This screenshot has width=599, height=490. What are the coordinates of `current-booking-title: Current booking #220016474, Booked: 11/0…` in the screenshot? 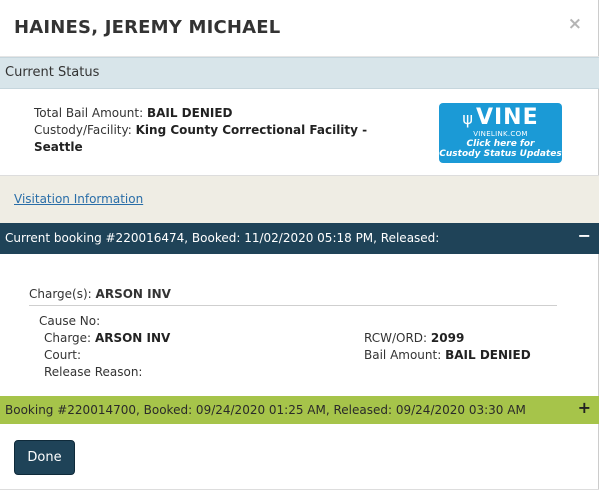 It's located at (222, 238).